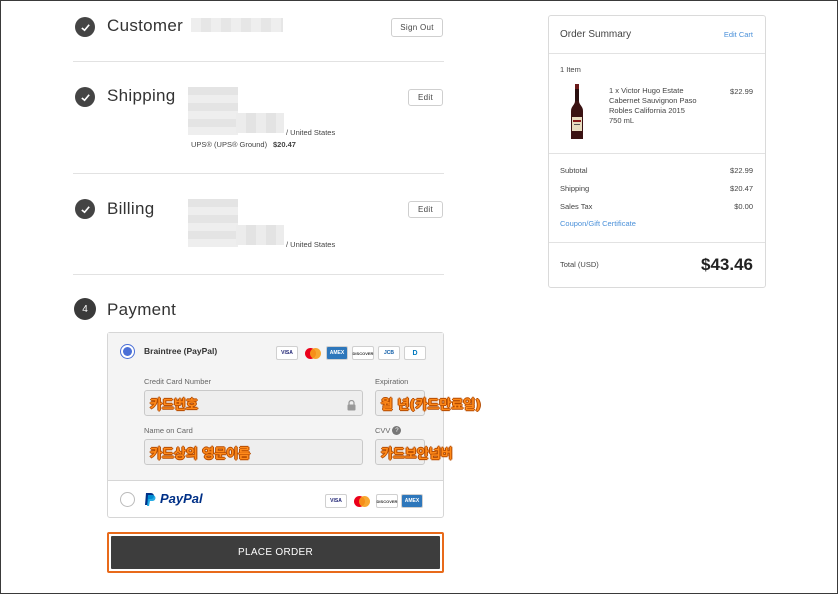 This screenshot has height=594, width=838. Describe the element at coordinates (85, 27) in the screenshot. I see `customer-step-check-icon` at that location.